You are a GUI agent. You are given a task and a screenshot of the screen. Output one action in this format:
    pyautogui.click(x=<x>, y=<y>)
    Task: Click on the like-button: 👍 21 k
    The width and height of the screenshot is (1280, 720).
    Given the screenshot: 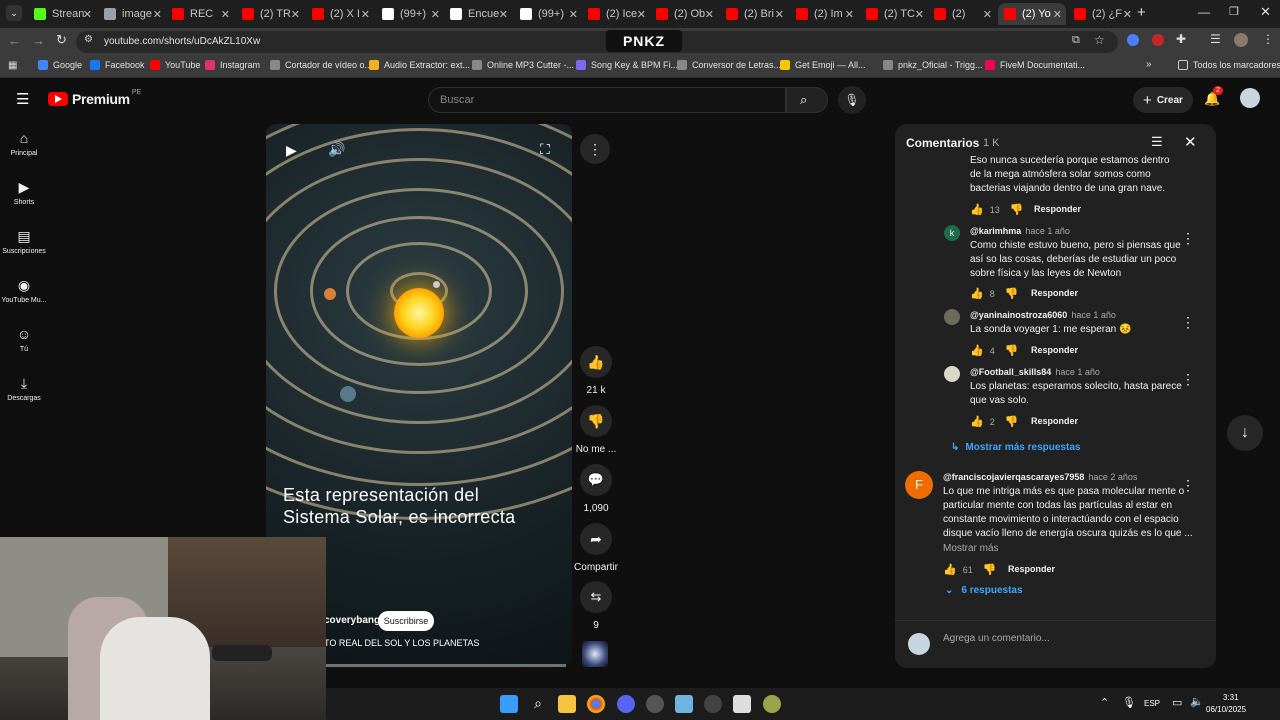 What is the action you would take?
    pyautogui.click(x=596, y=371)
    